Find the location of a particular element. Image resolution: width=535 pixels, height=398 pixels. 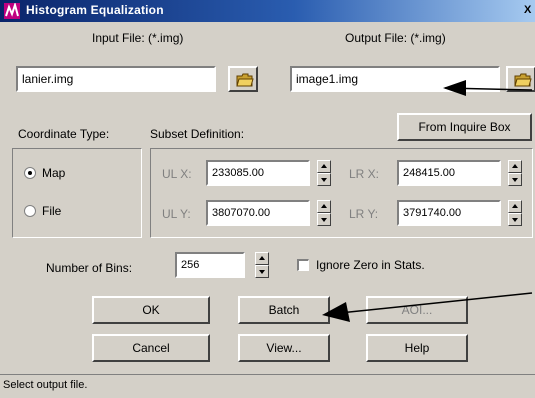

coordinate-type-label: Coordinate Type: is located at coordinates (64, 134).